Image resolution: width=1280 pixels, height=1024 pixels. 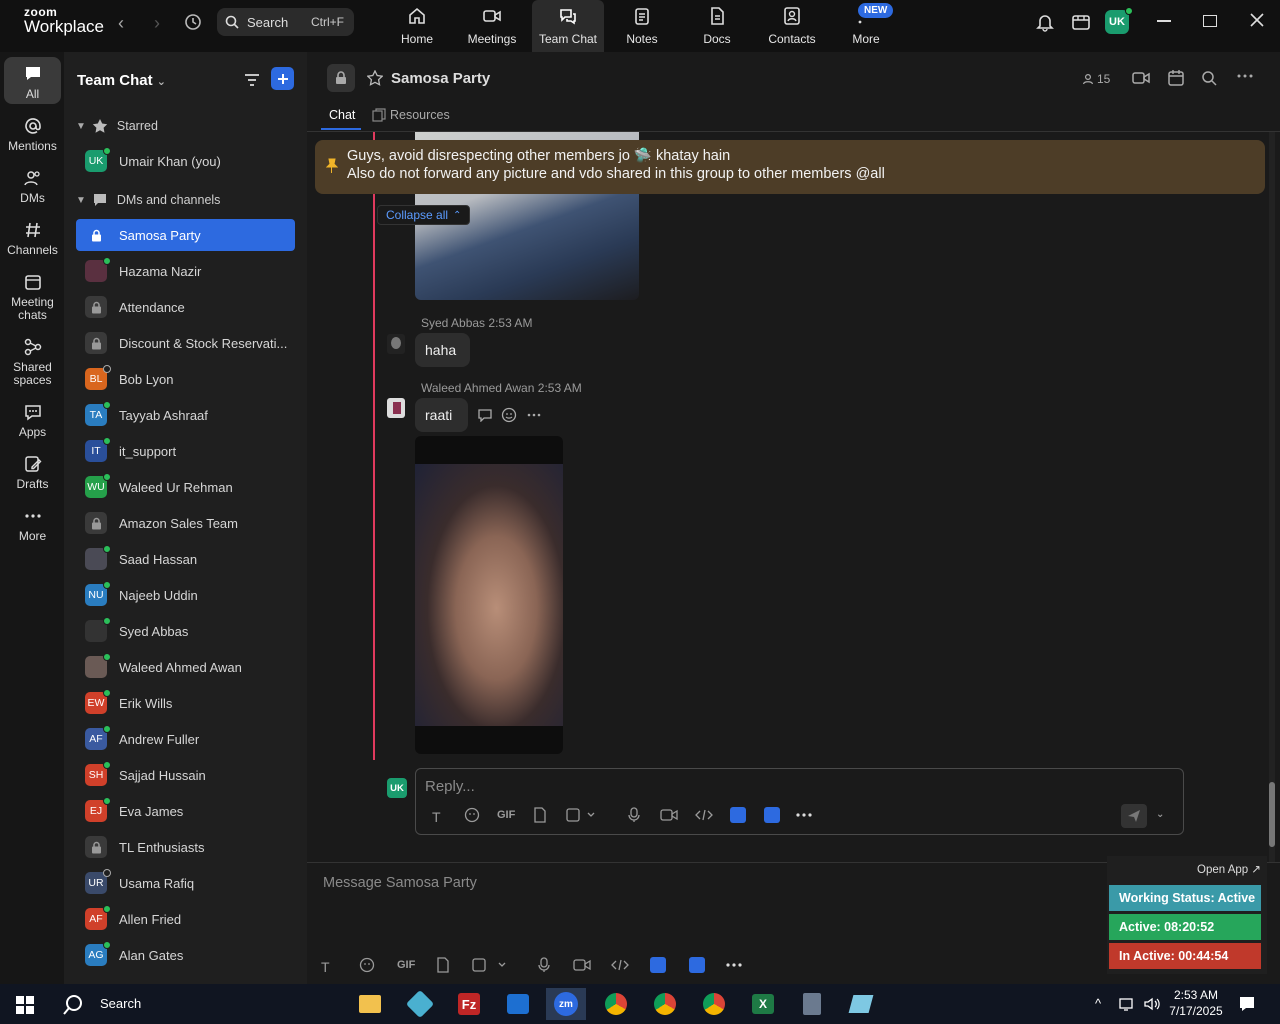 I want to click on emoji-react-icon, so click(x=509, y=415).